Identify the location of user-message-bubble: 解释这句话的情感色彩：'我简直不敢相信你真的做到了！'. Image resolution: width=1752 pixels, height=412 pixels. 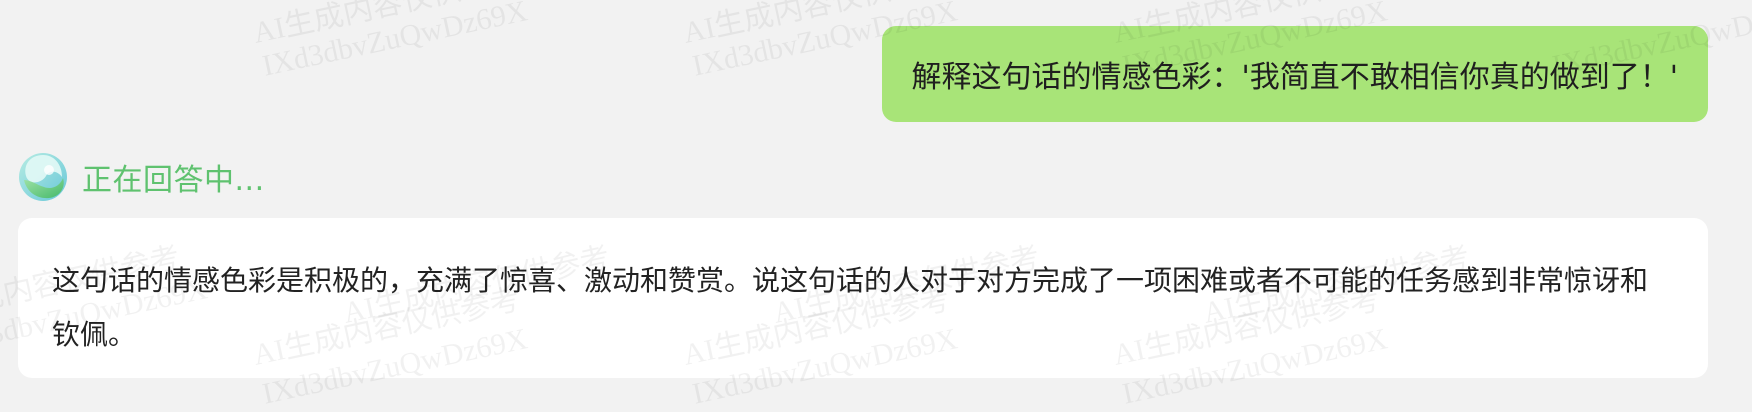
(1294, 74).